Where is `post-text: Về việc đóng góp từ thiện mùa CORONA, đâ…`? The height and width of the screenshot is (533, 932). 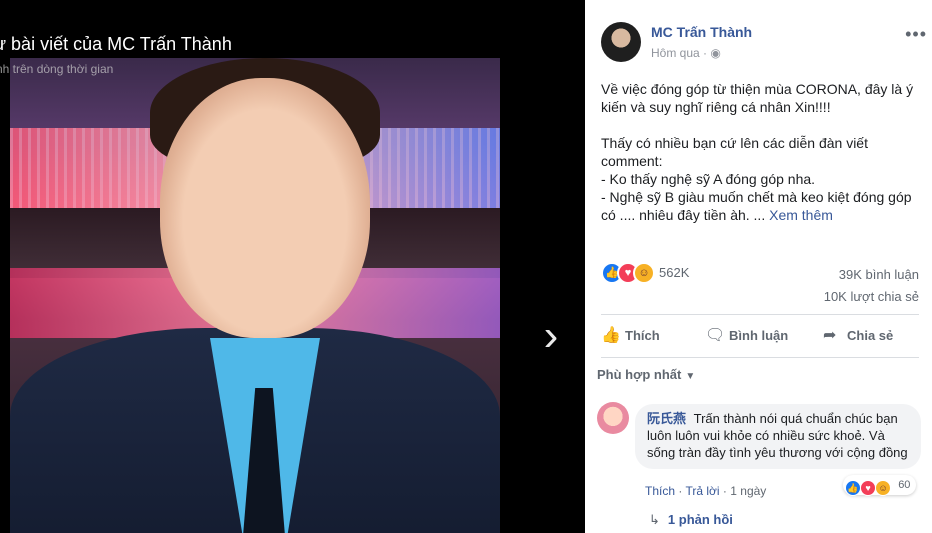
post-text: Về việc đóng góp từ thiện mùa CORONA, đâ… is located at coordinates (760, 161).